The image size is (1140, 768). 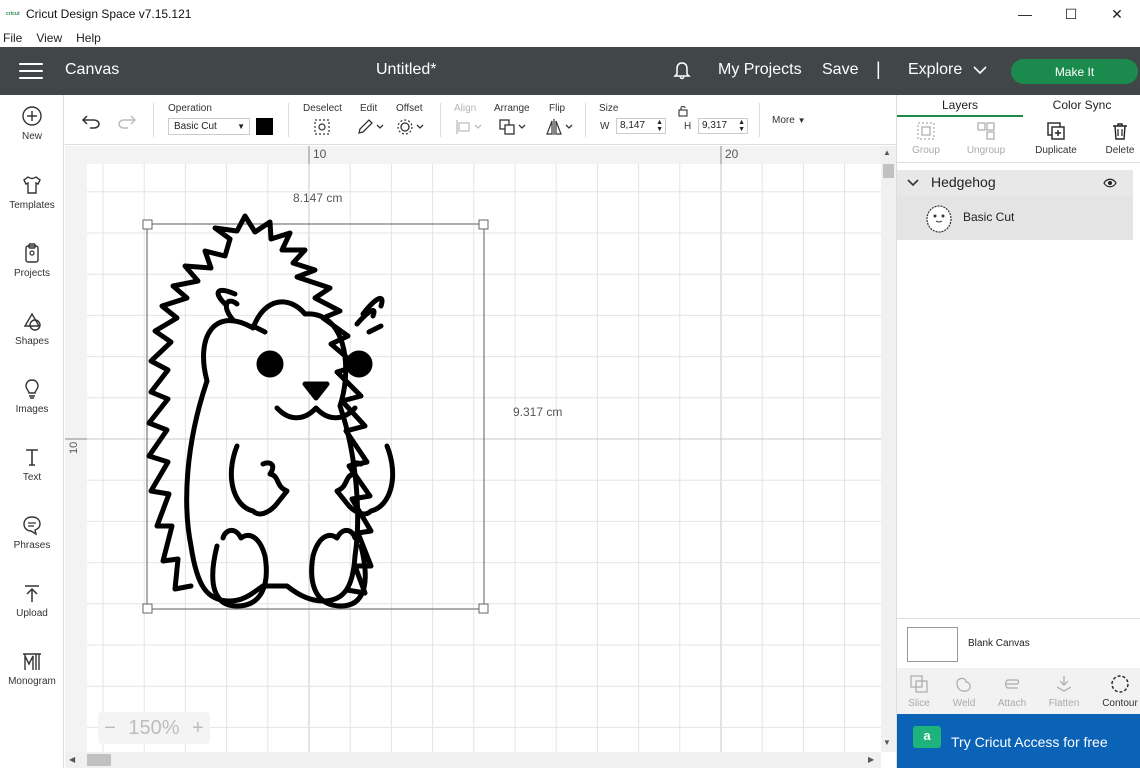 What do you see at coordinates (512, 127) in the screenshot?
I see `arrange-icon` at bounding box center [512, 127].